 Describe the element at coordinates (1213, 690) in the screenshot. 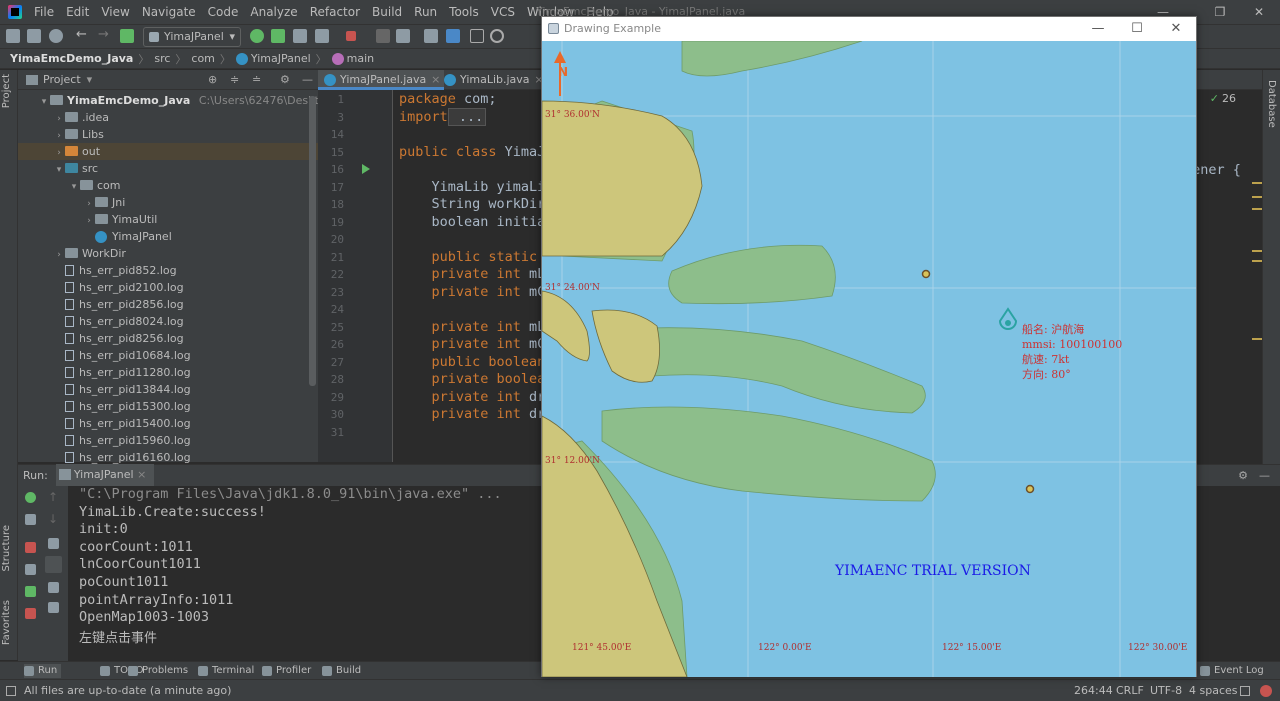

I see `indent-setting: 4 spaces` at that location.